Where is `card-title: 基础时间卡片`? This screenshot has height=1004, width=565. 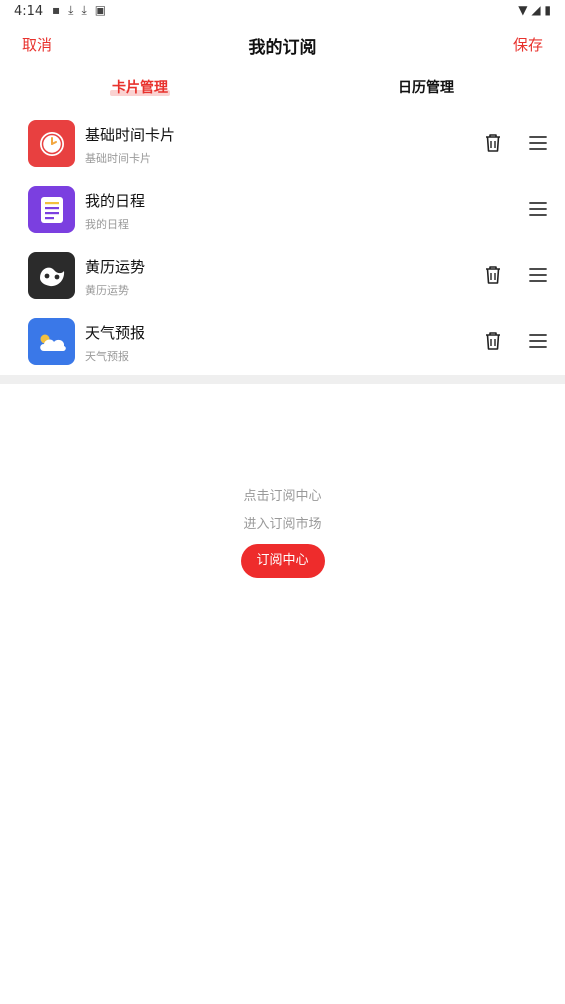 card-title: 基础时间卡片 is located at coordinates (130, 135).